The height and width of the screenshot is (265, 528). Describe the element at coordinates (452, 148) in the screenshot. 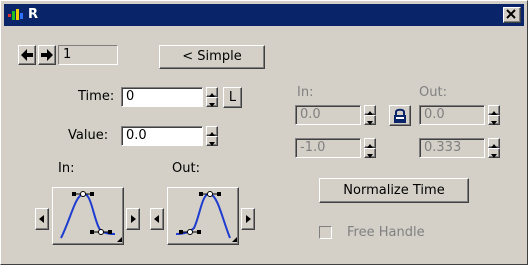

I see `out-tangent-length-field: 0.333` at that location.